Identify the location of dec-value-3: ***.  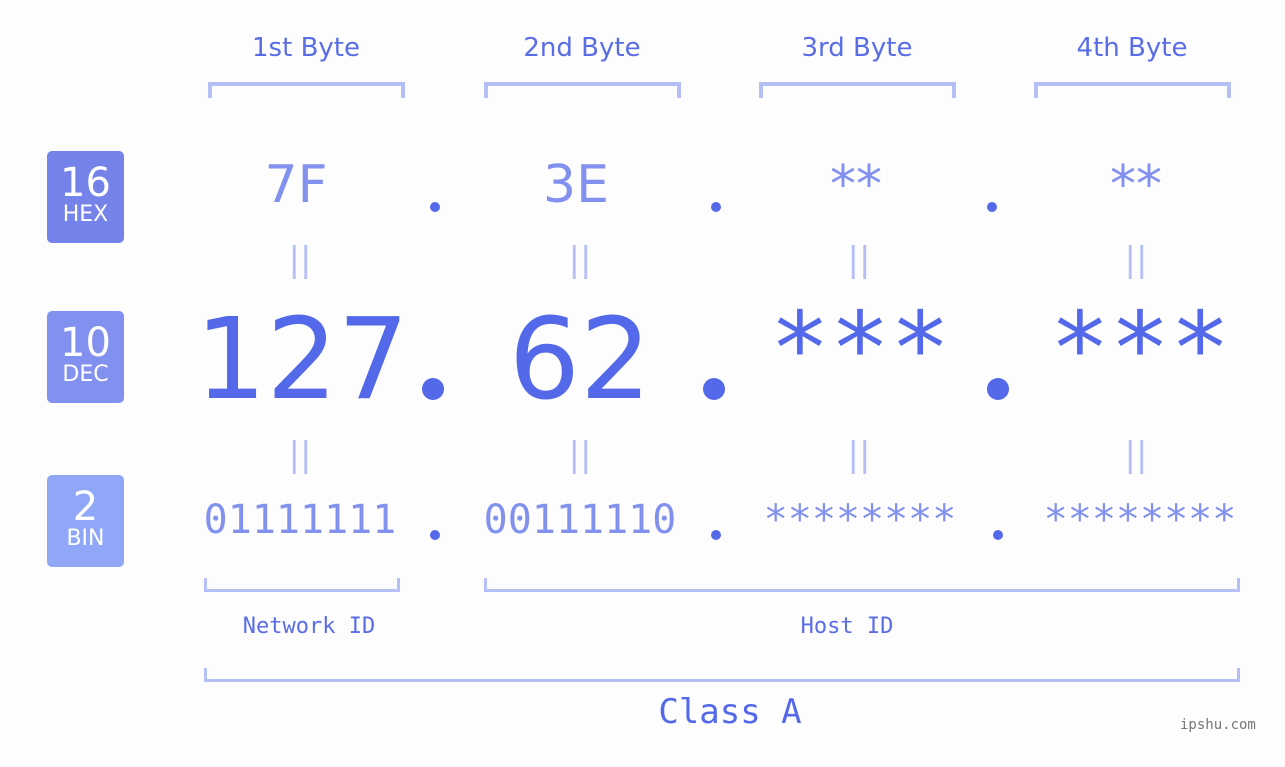
(860, 348).